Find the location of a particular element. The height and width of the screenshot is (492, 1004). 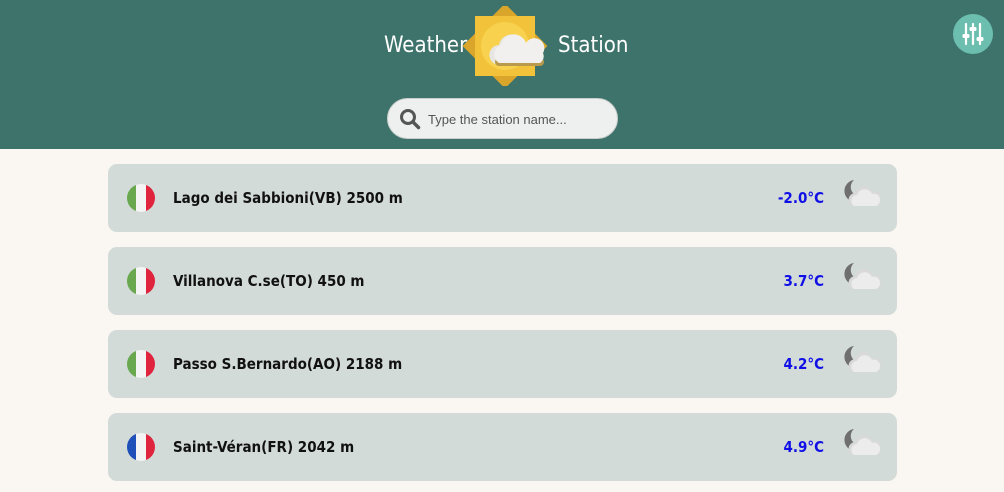

station-card: Saint-Véran(FR) 2042 m 4.9°C is located at coordinates (502, 447).